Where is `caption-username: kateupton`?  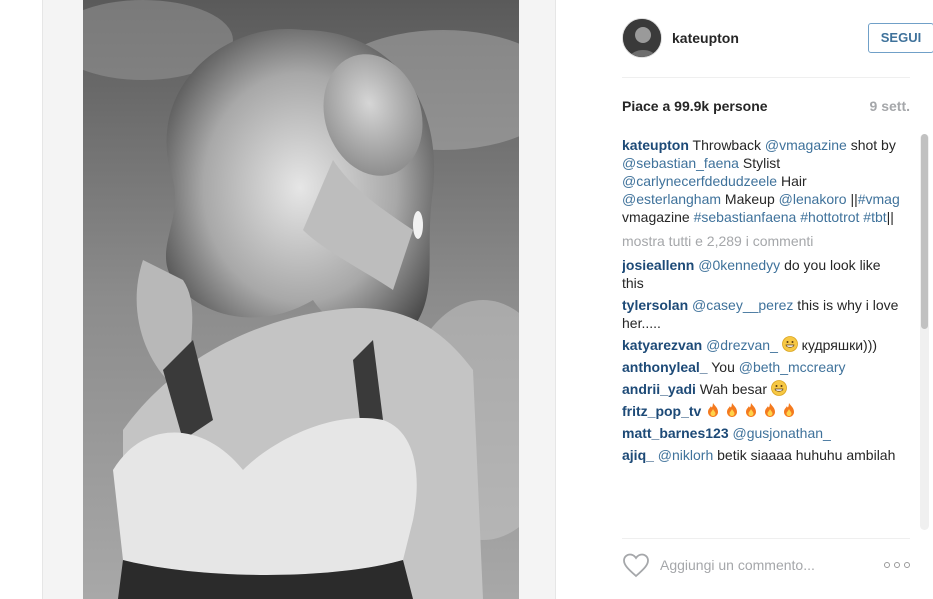 caption-username: kateupton is located at coordinates (655, 145).